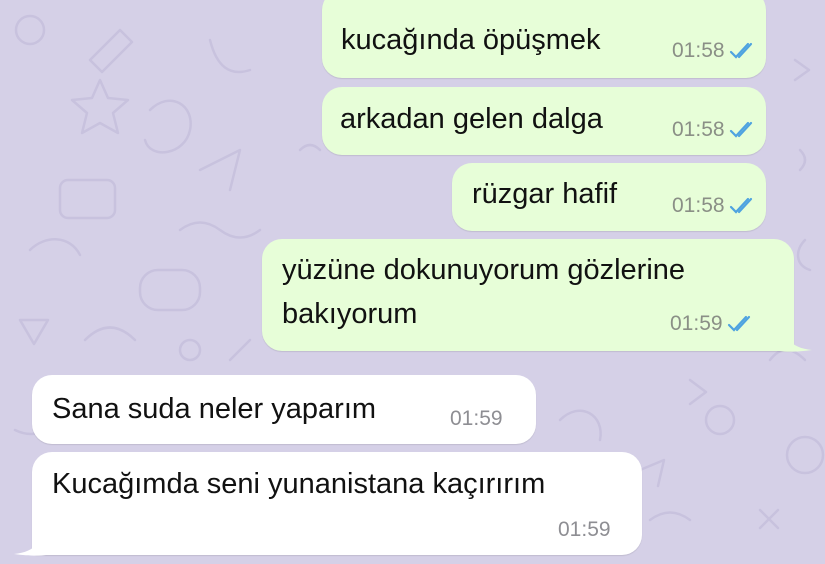 The image size is (825, 564). I want to click on outgoing-message-bubble: arkadan gelen dalga 01:58, so click(544, 121).